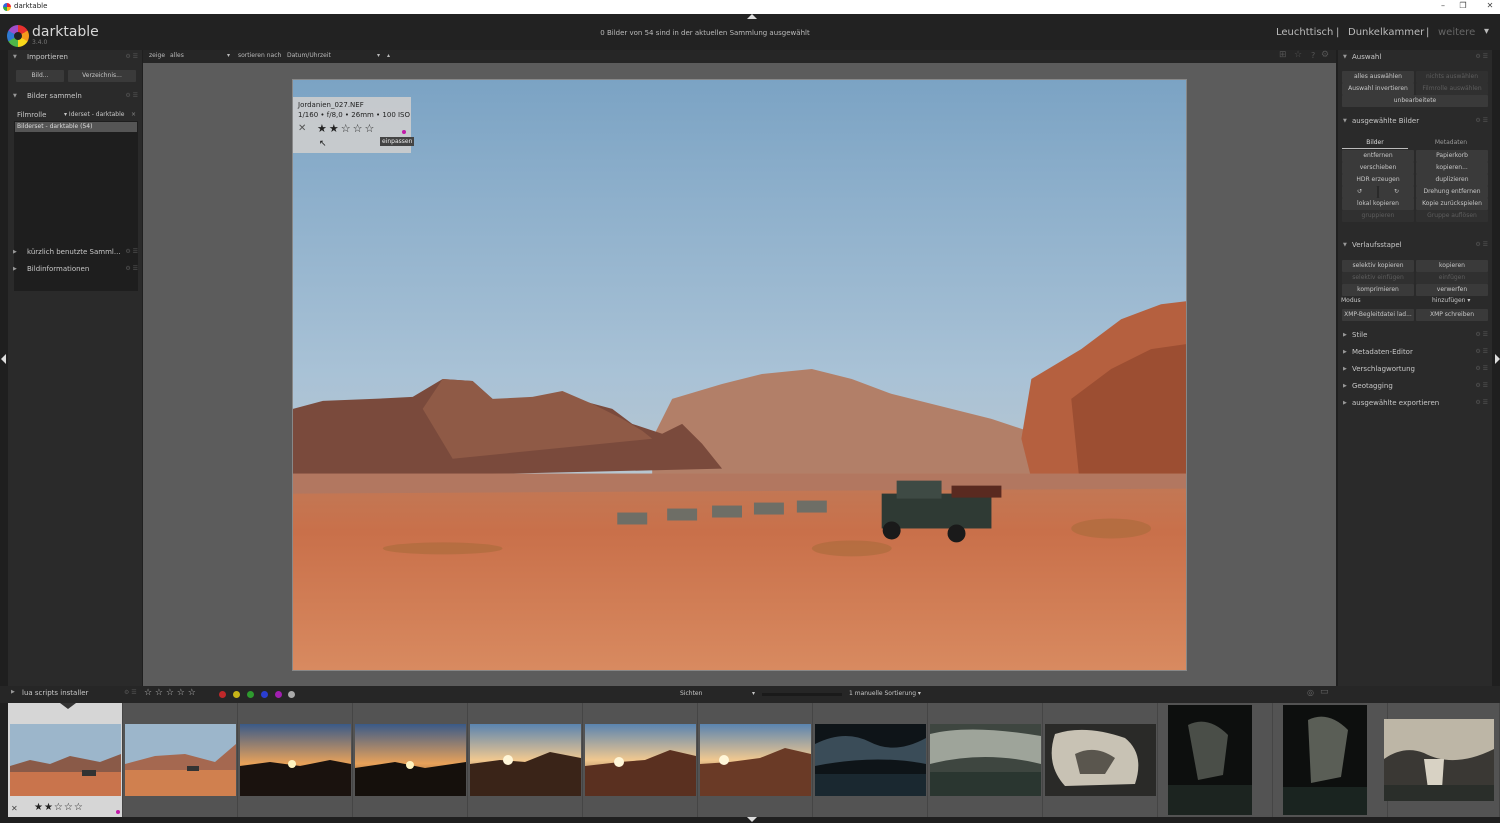 This screenshot has width=1500, height=823. What do you see at coordinates (753, 693) in the screenshot?
I see `view-dropdown-icon: ▾` at bounding box center [753, 693].